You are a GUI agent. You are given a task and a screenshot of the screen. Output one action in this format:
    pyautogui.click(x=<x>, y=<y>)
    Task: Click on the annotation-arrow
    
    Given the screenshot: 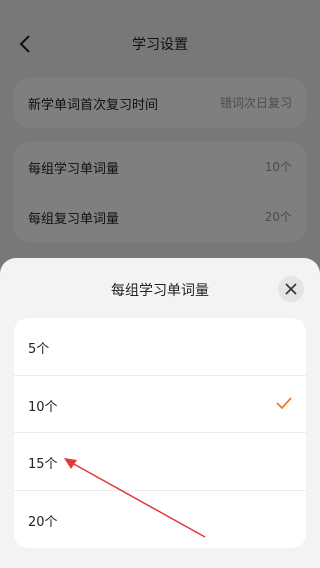 What is the action you would take?
    pyautogui.click(x=135, y=498)
    